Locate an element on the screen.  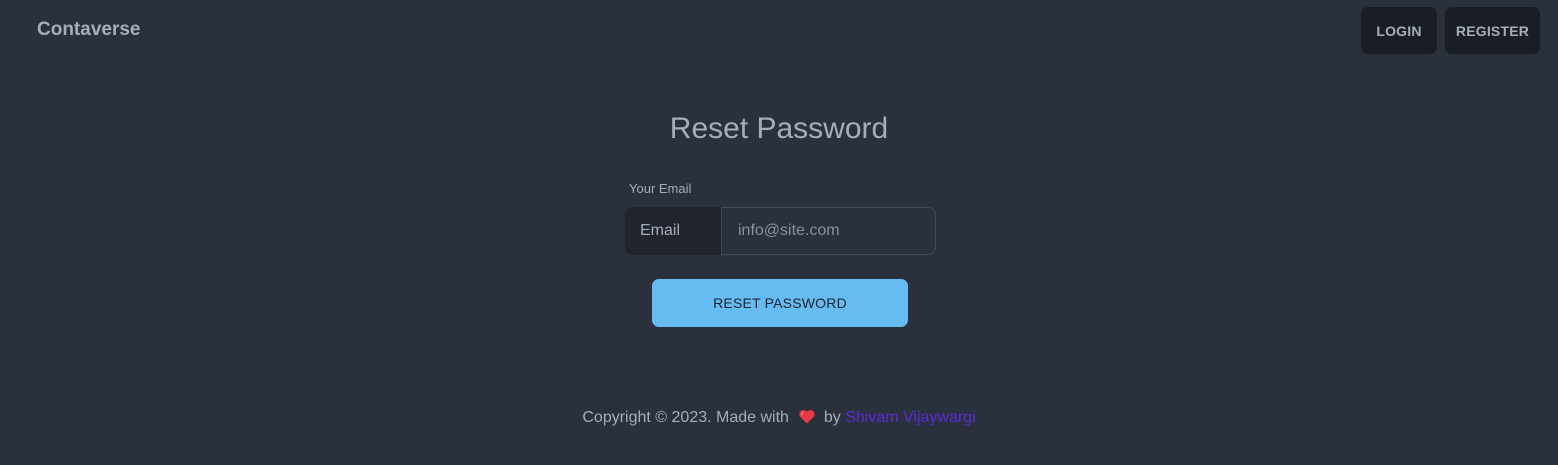
email-input-group: Email is located at coordinates (780, 231).